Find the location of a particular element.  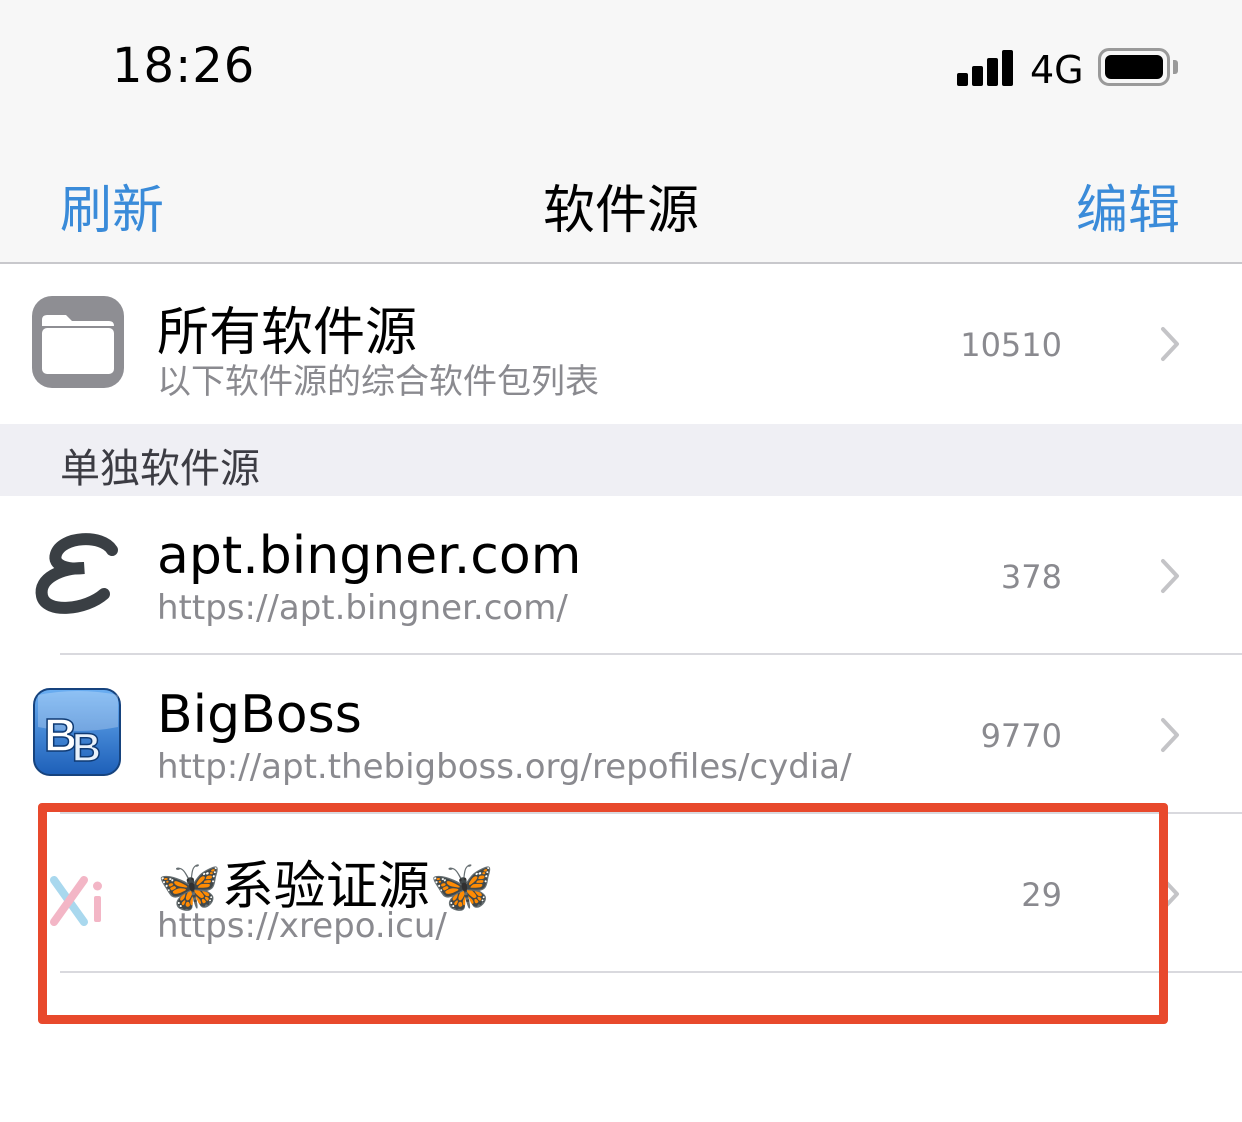

battery-level is located at coordinates (1134, 67).